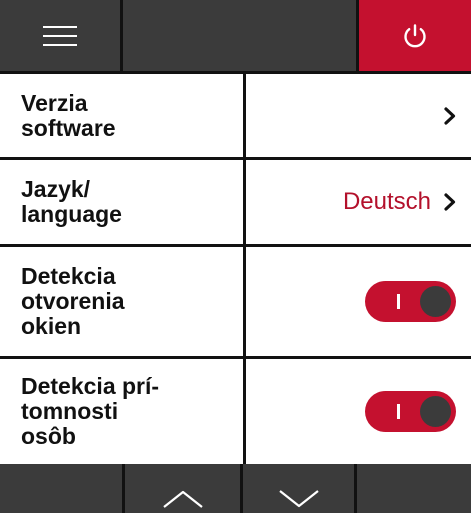  I want to click on language-value: Deutsch, so click(386, 201).